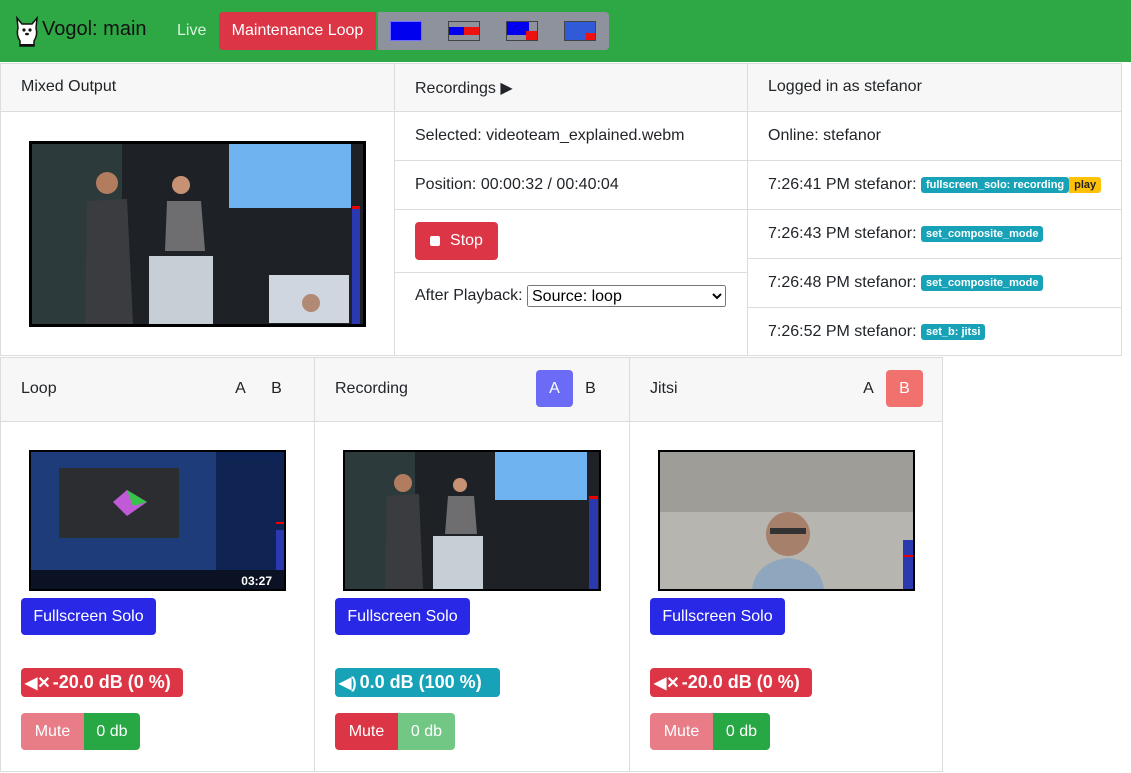 The width and height of the screenshot is (1131, 773). I want to click on selected-recording-text: Selected: videoteam_explained.webm, so click(550, 135).